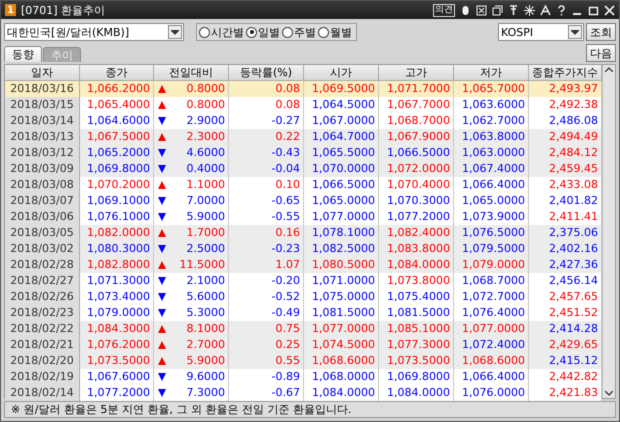 The width and height of the screenshot is (620, 422). I want to click on close-icon, so click(609, 10).